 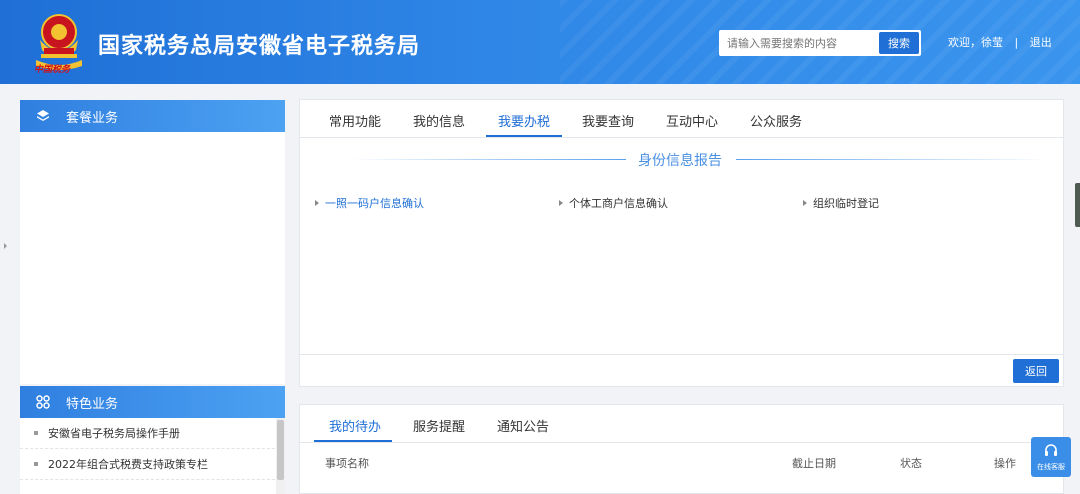 What do you see at coordinates (1077, 205) in the screenshot?
I see `side-drawer-handle` at bounding box center [1077, 205].